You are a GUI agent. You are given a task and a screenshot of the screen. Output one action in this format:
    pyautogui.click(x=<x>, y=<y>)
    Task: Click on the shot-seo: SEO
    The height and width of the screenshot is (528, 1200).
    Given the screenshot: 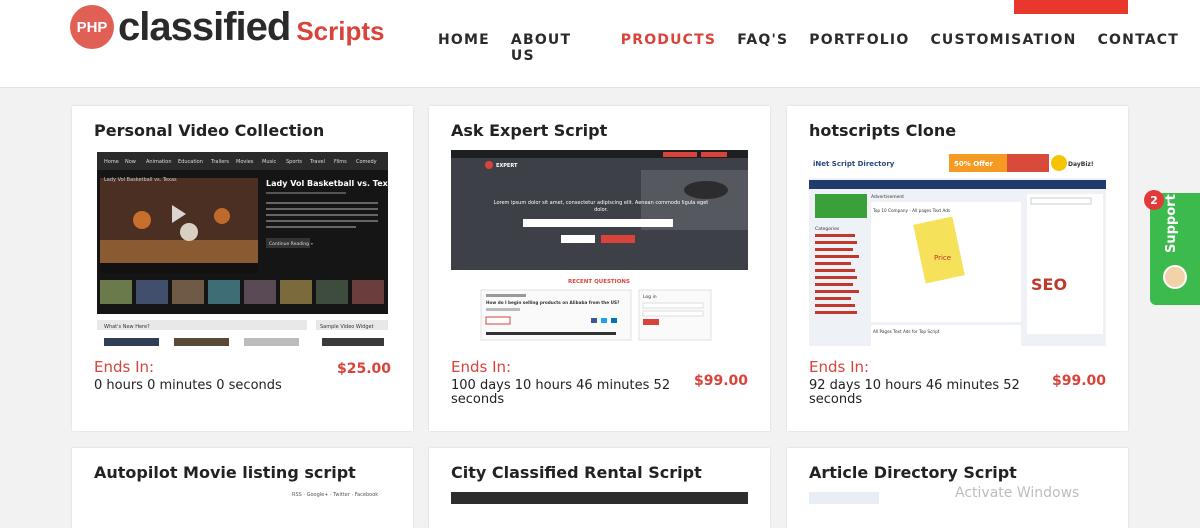 What is the action you would take?
    pyautogui.click(x=1049, y=284)
    